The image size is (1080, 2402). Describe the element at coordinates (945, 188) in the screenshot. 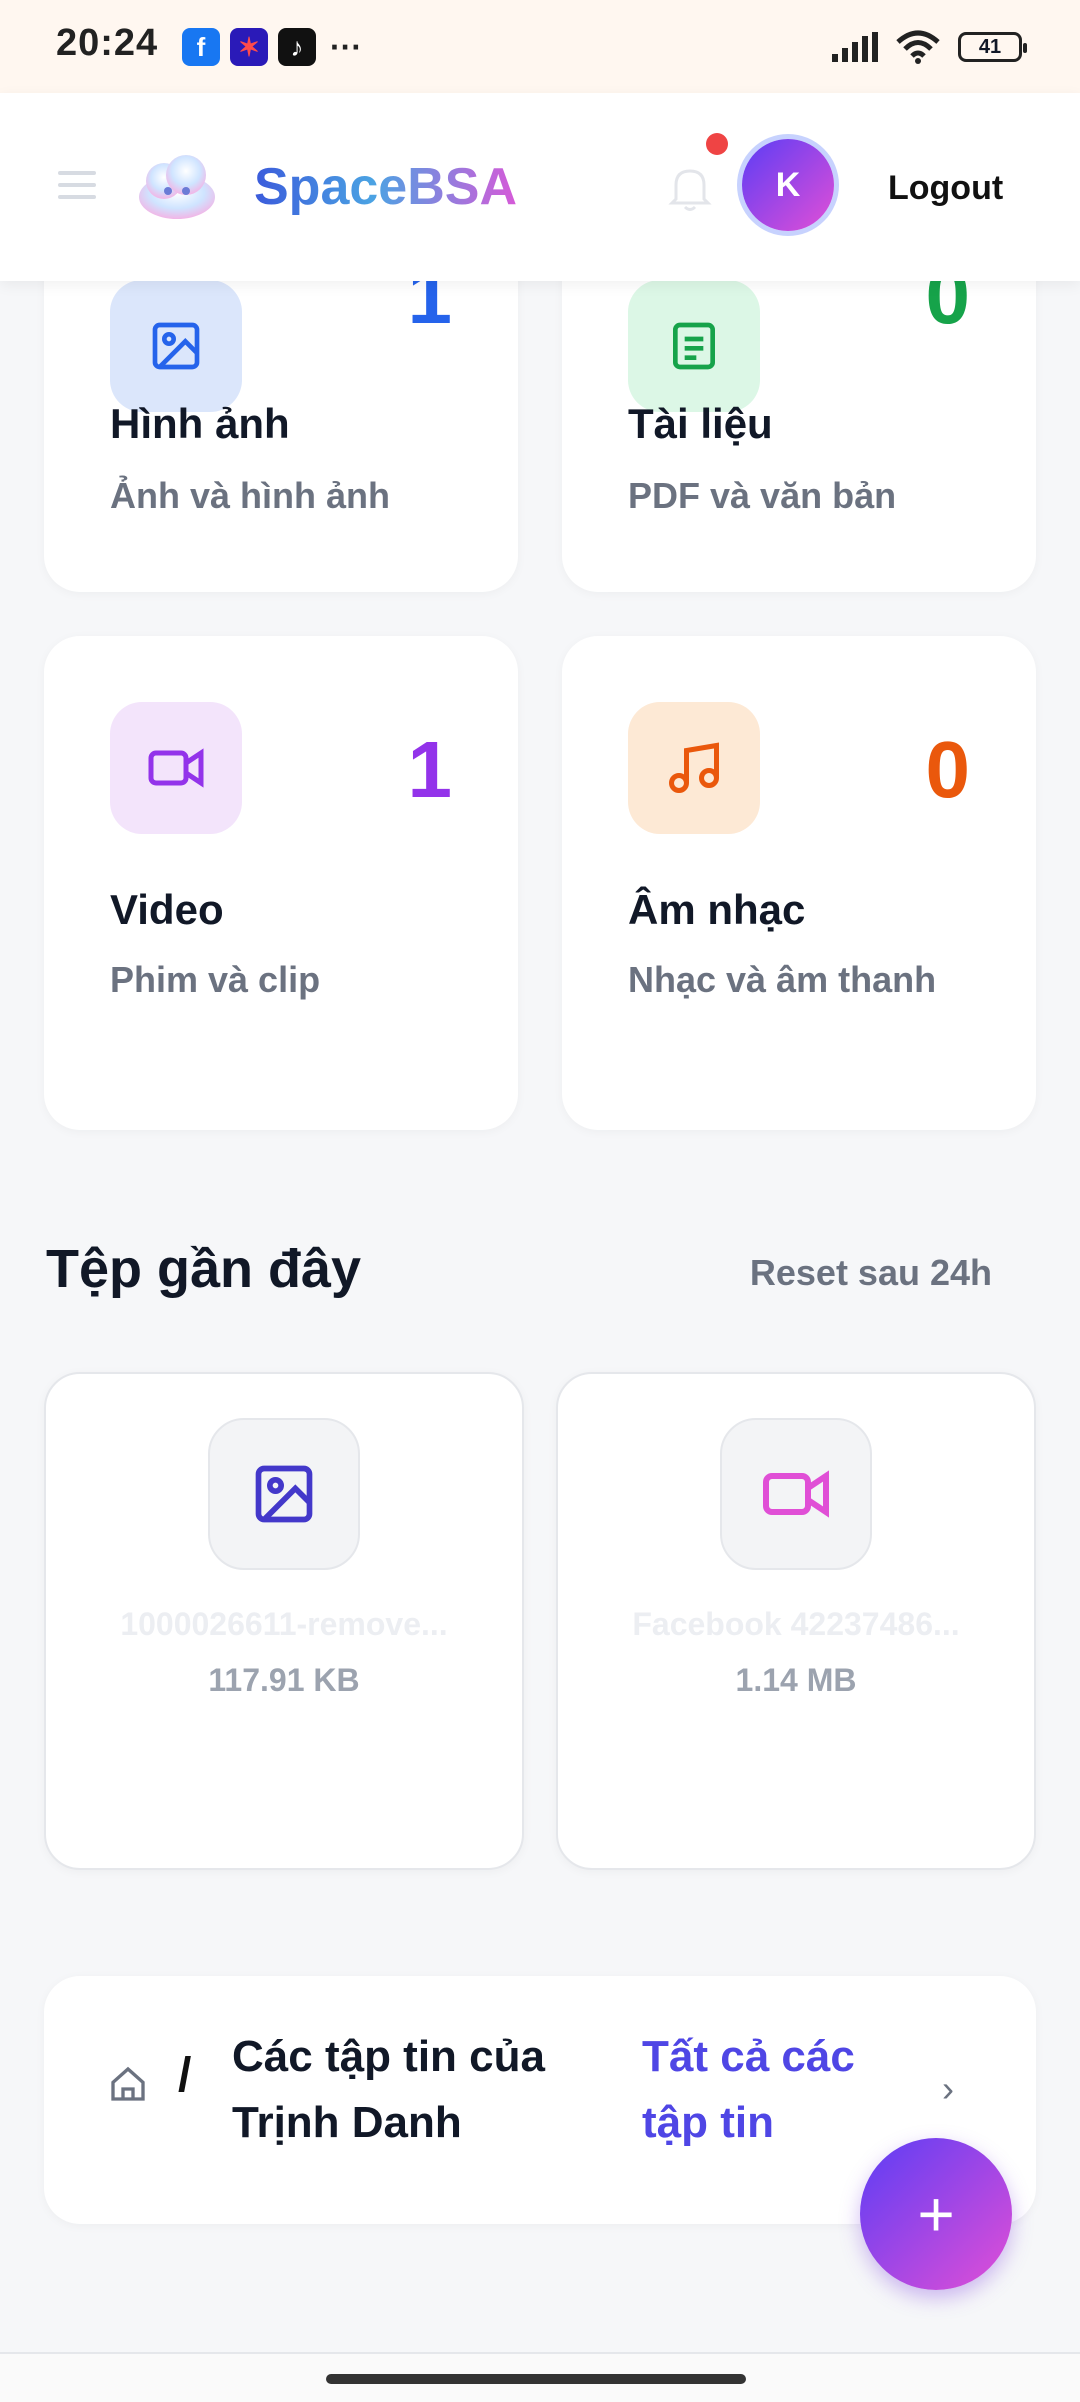

I see `logout-button: Logout` at that location.